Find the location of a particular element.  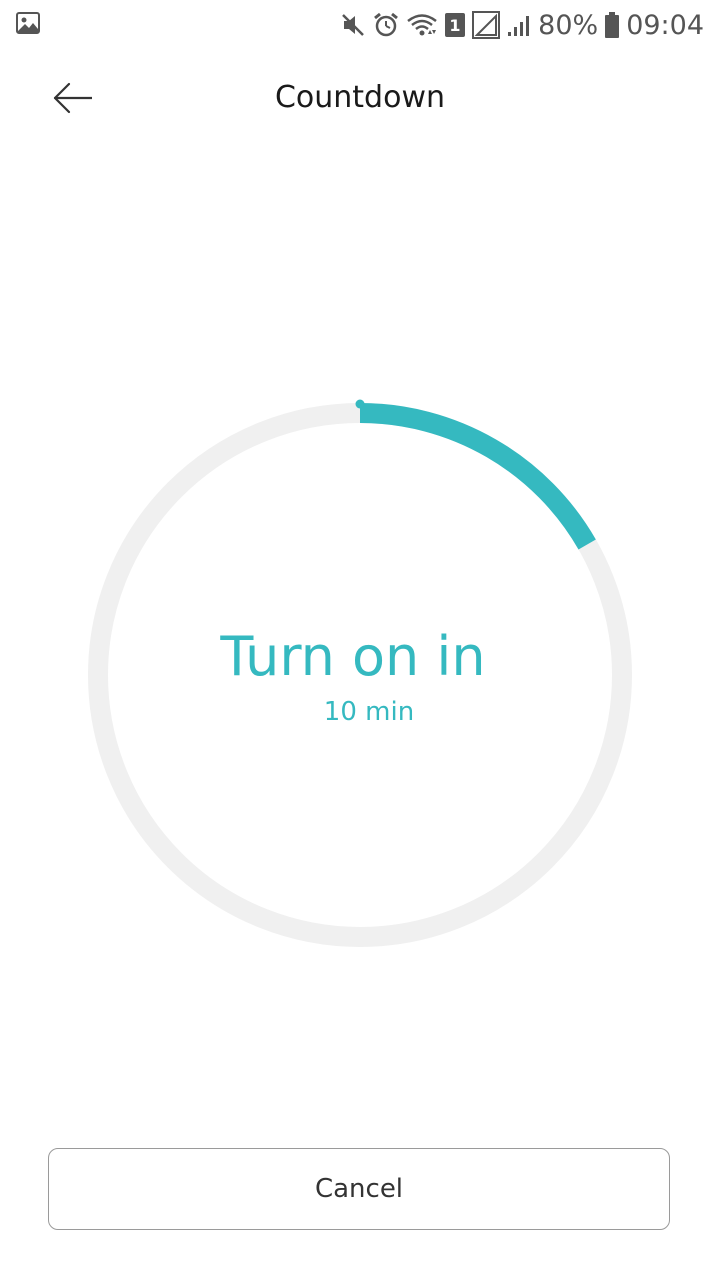

header: Countdown is located at coordinates (360, 100).